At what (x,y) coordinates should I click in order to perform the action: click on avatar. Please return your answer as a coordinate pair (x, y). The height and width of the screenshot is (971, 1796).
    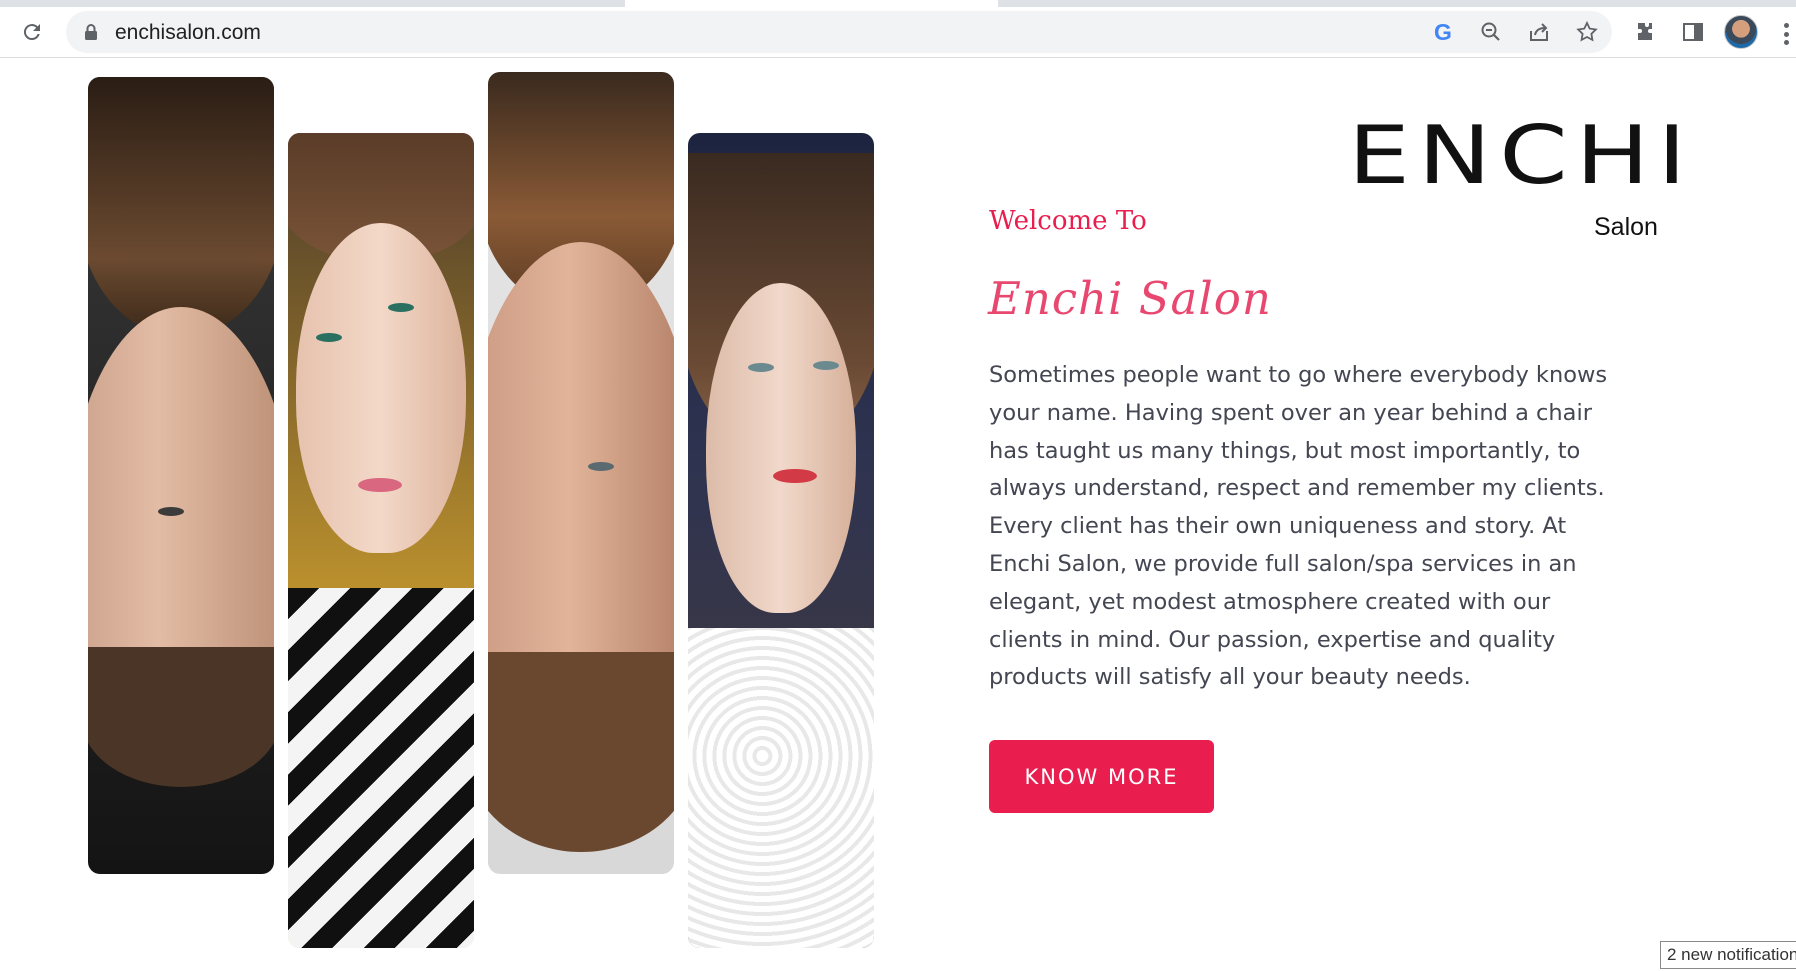
    Looking at the image, I should click on (1741, 32).